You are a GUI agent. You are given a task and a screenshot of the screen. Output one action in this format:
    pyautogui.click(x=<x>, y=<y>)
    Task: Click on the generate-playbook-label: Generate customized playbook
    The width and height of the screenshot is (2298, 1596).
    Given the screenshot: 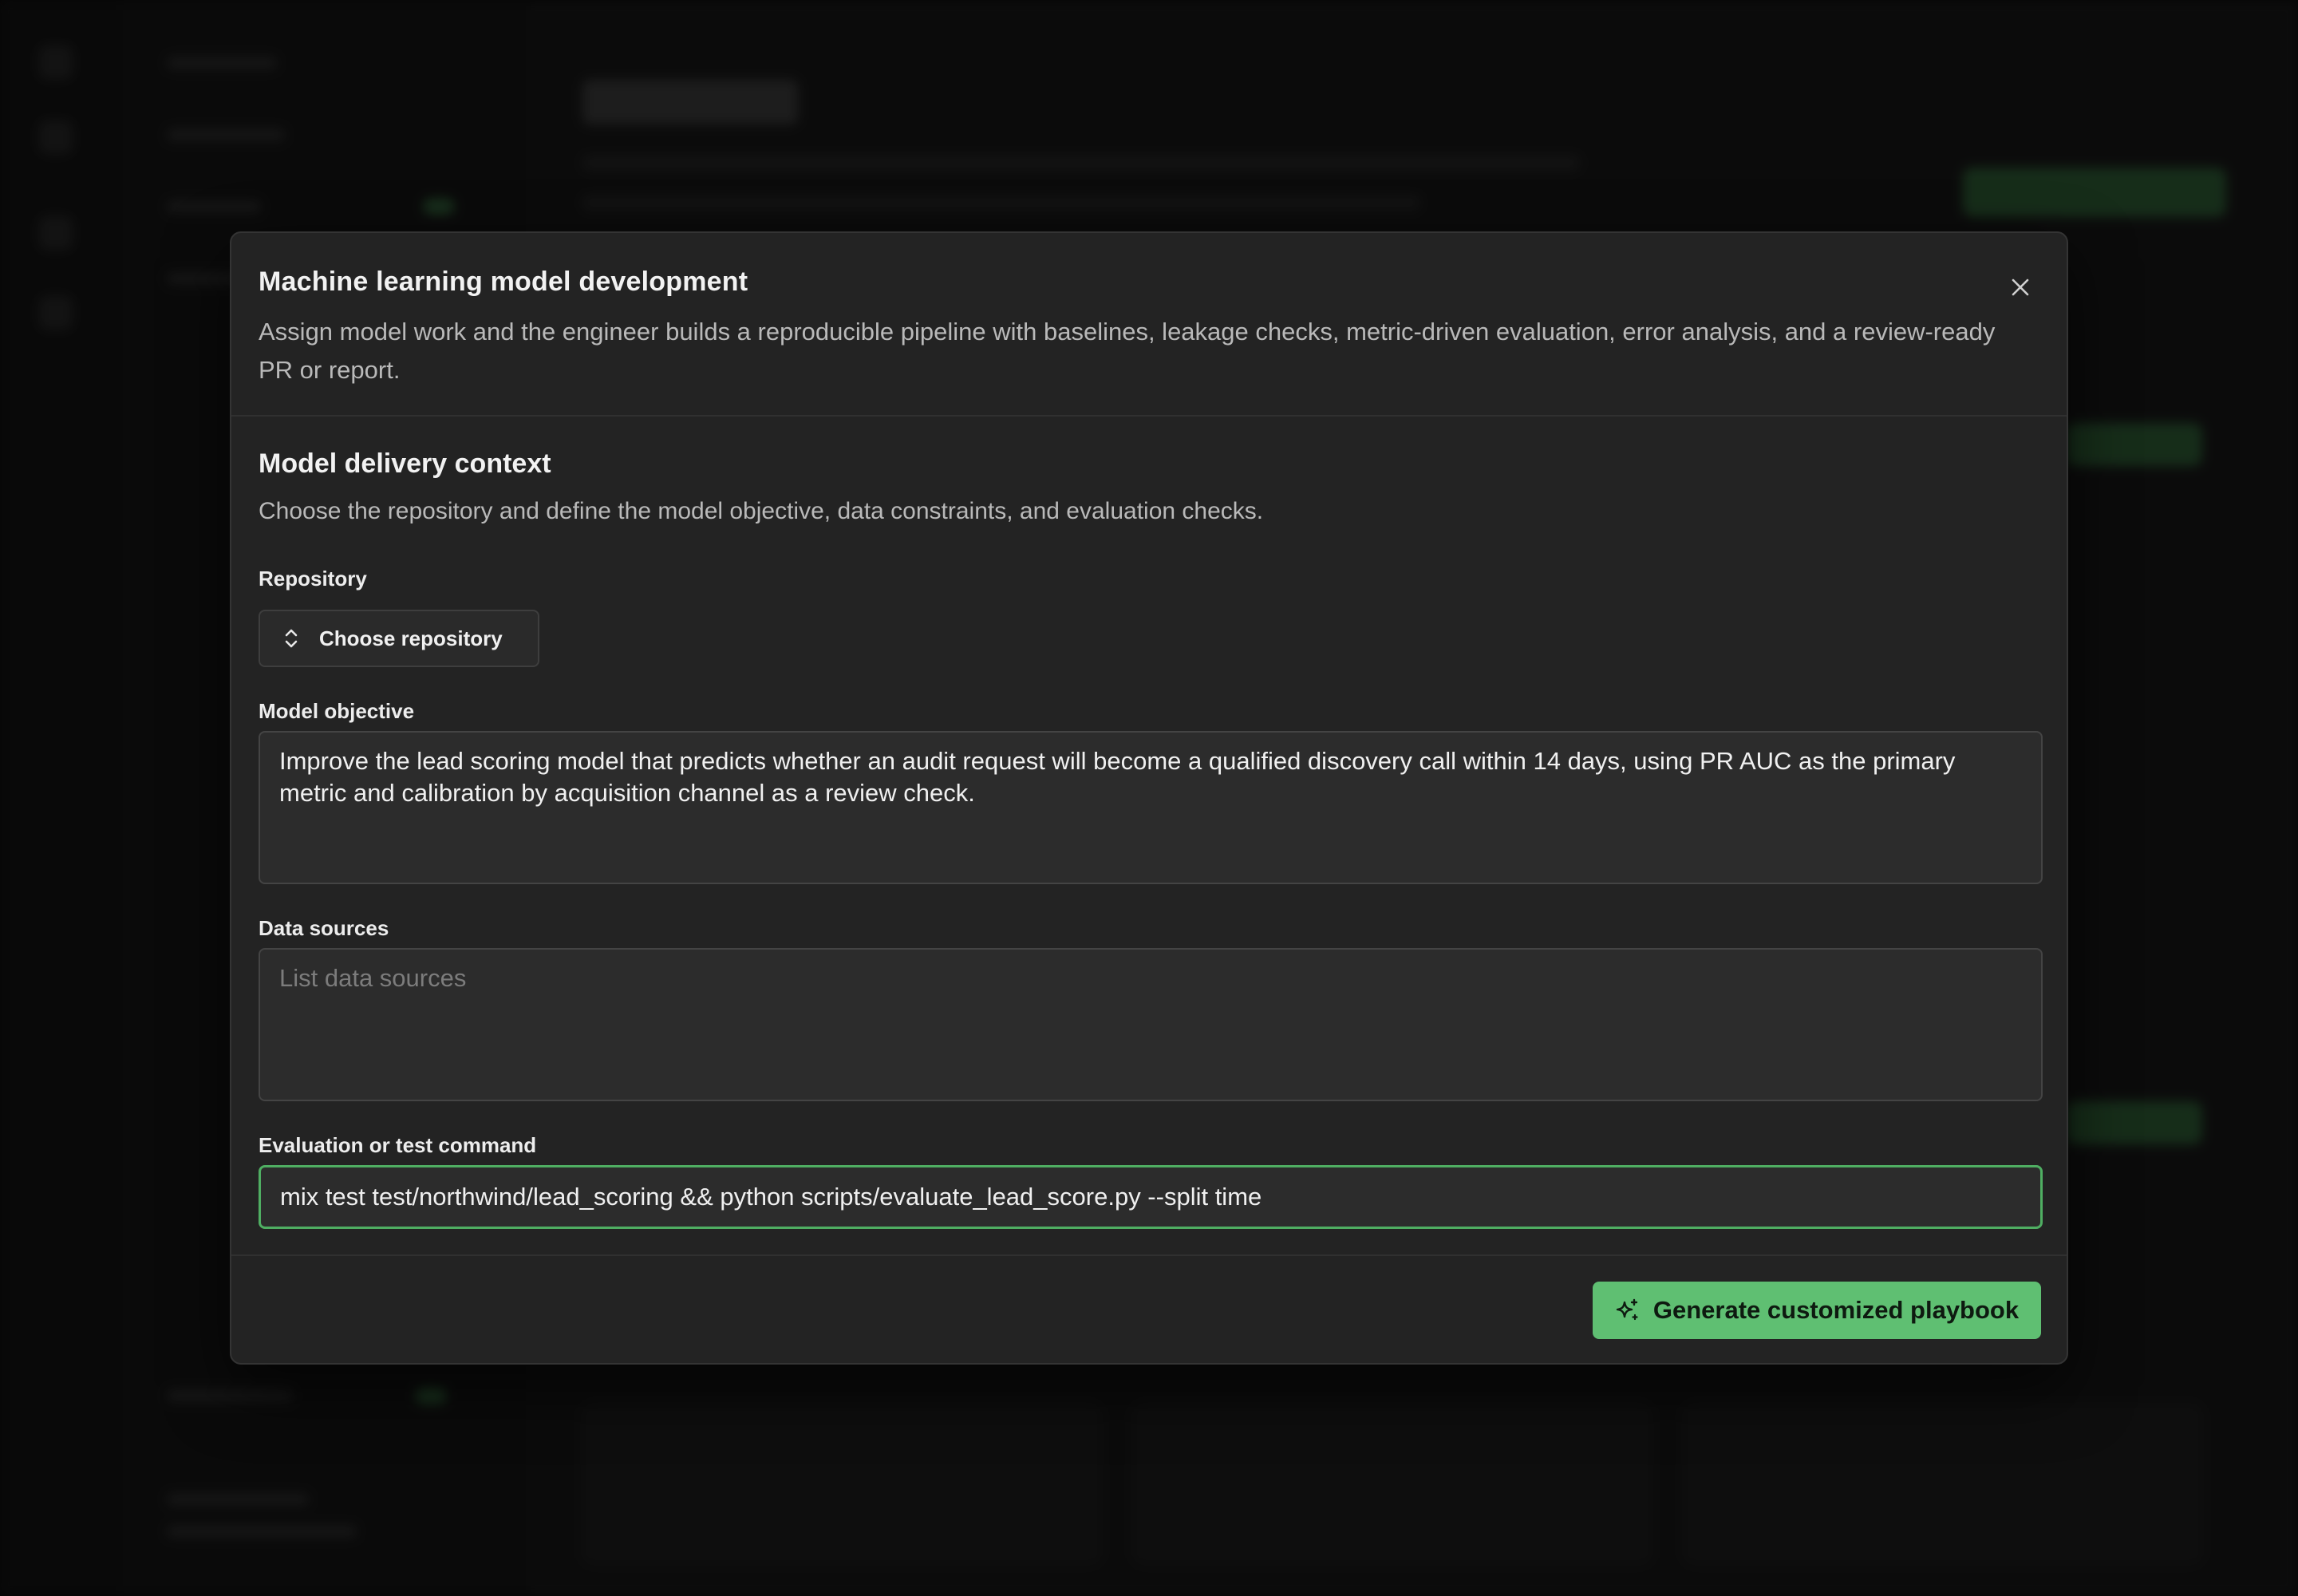 What is the action you would take?
    pyautogui.click(x=1836, y=1310)
    